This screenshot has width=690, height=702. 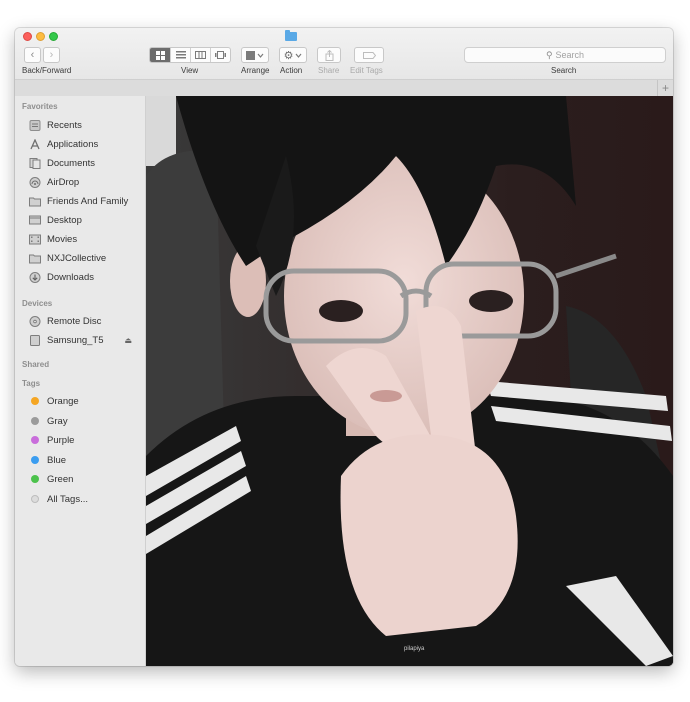 I want to click on sidebar-item-nxjcollective: NXJCollective, so click(x=86, y=258).